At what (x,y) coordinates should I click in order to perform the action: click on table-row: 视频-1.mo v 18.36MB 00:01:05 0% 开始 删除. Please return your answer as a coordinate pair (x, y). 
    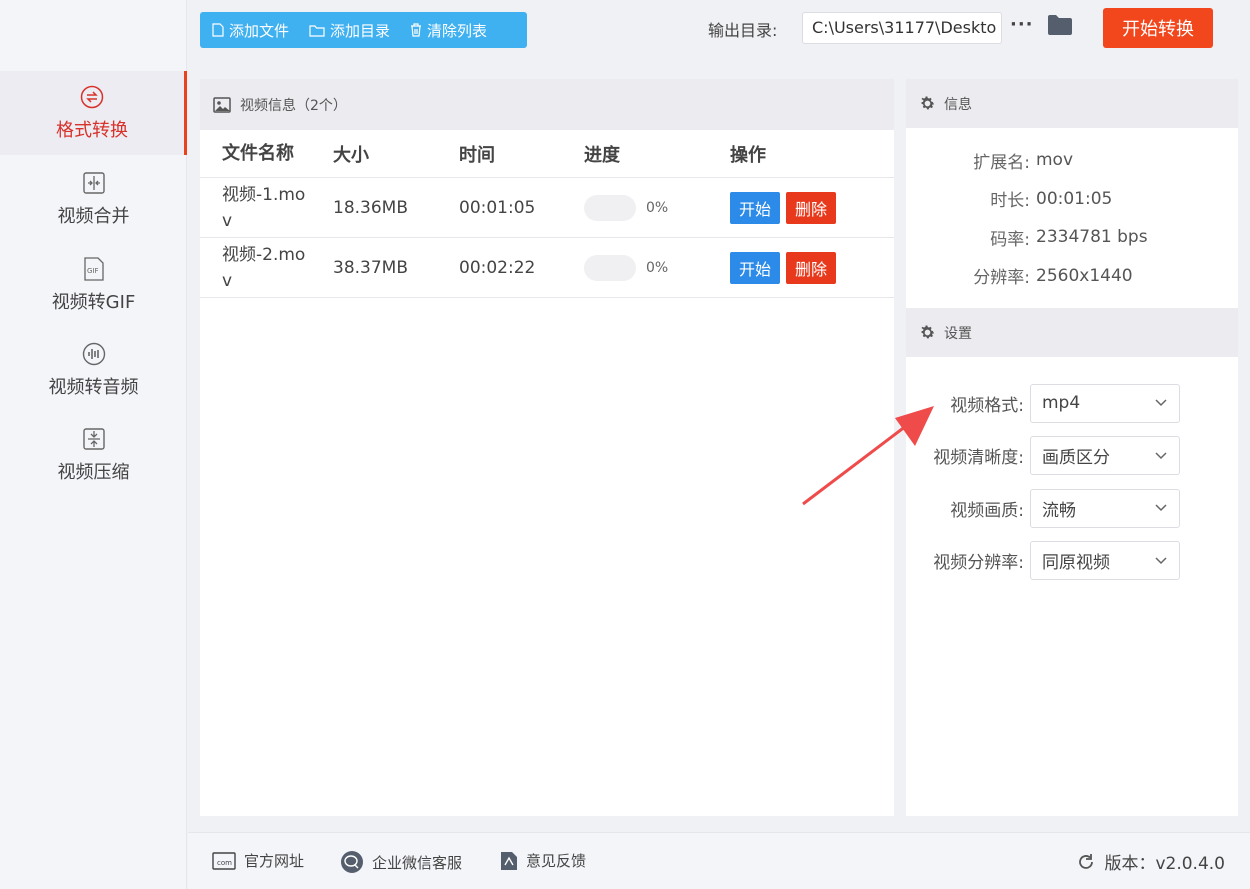
    Looking at the image, I should click on (547, 208).